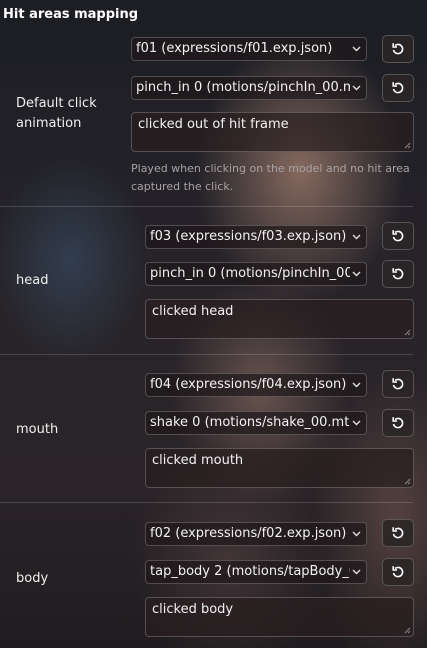 This screenshot has height=648, width=427. What do you see at coordinates (198, 460) in the screenshot?
I see `message-text: clicked mouth` at bounding box center [198, 460].